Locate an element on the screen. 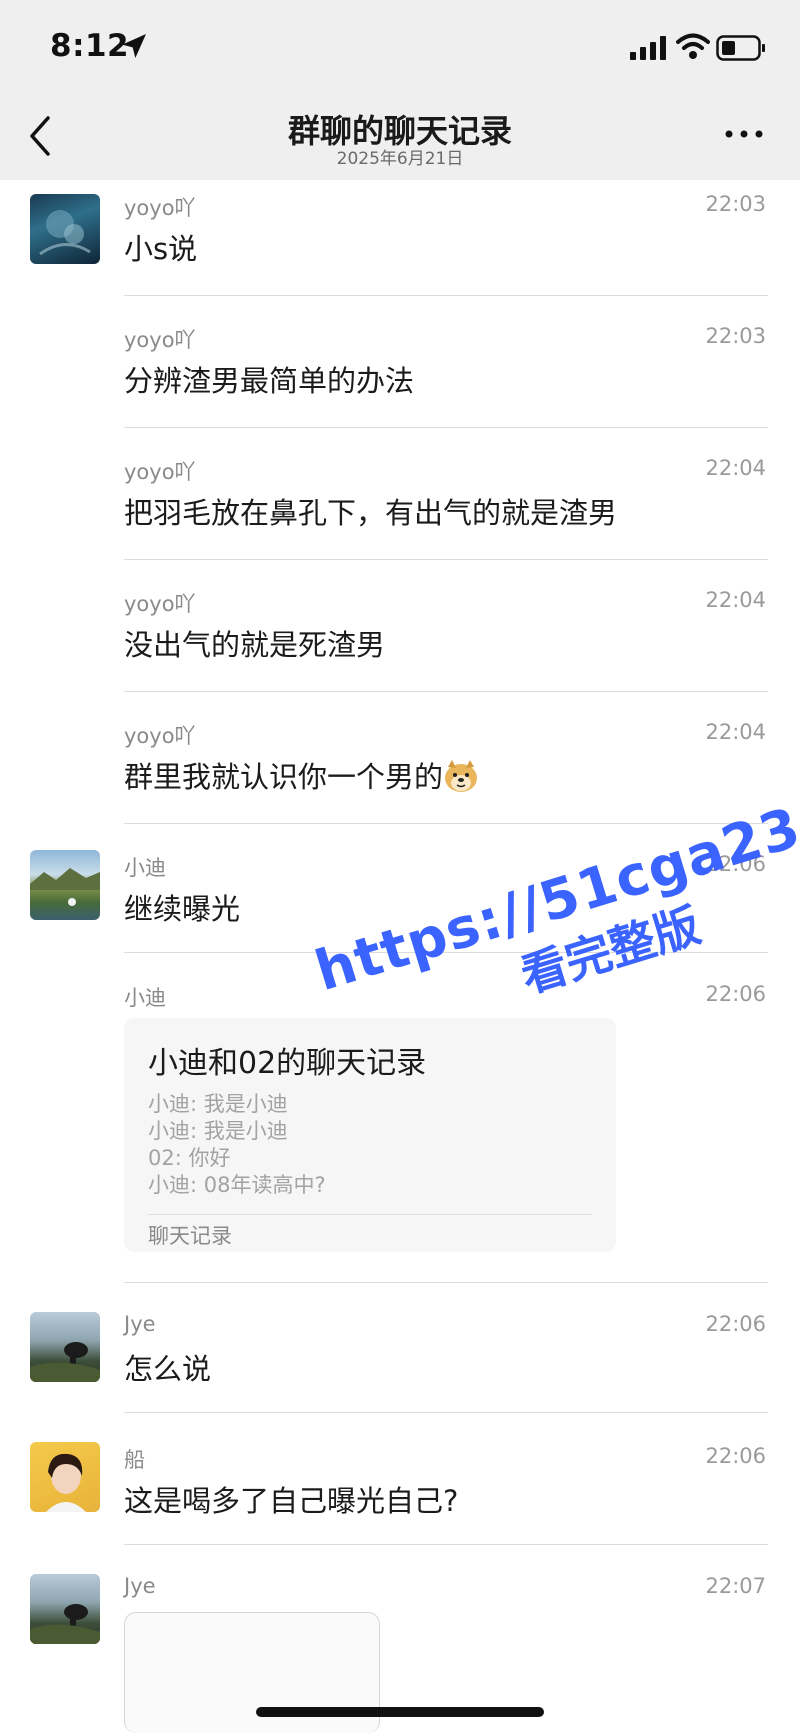  top-bar: 8:12 群聊的聊天记录 2025年6月21日 is located at coordinates (400, 90).